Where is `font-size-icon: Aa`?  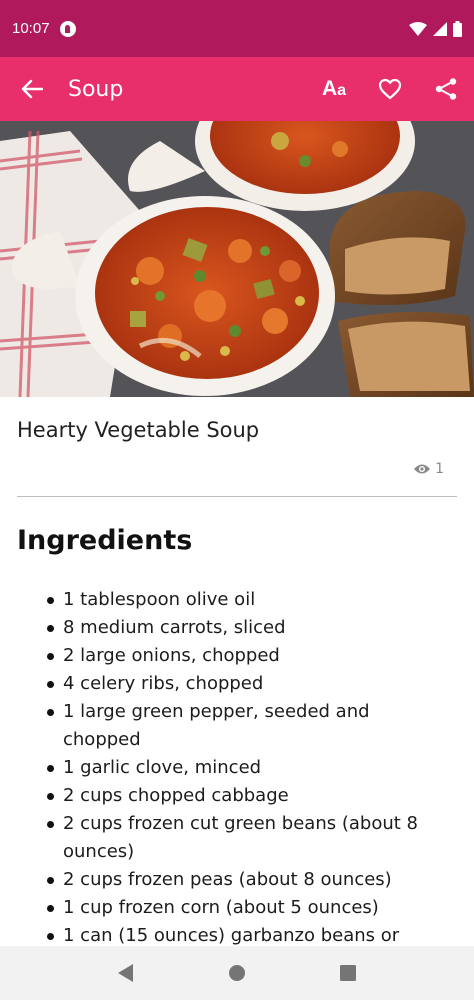 font-size-icon: Aa is located at coordinates (334, 89).